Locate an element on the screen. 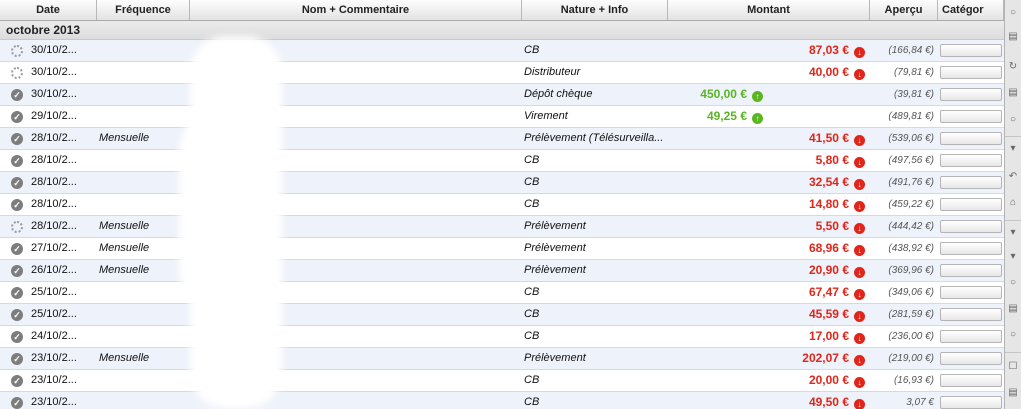  column-header-nom: Nom + Commentaire is located at coordinates (356, 10).